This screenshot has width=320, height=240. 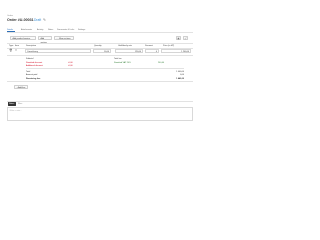 What do you see at coordinates (34, 62) in the screenshot?
I see `summary-left-label-0: Standard discount` at bounding box center [34, 62].